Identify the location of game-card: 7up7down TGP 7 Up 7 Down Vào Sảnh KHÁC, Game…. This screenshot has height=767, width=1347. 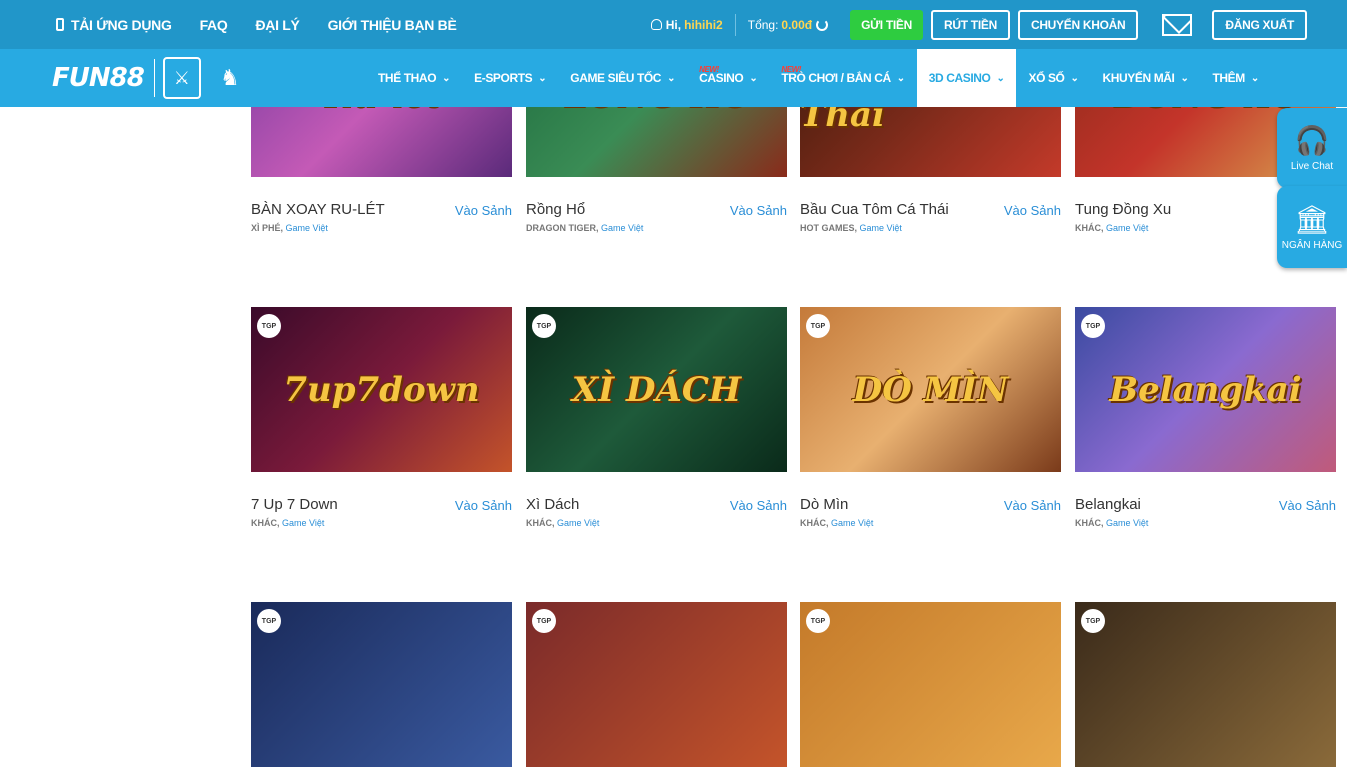
(381, 417).